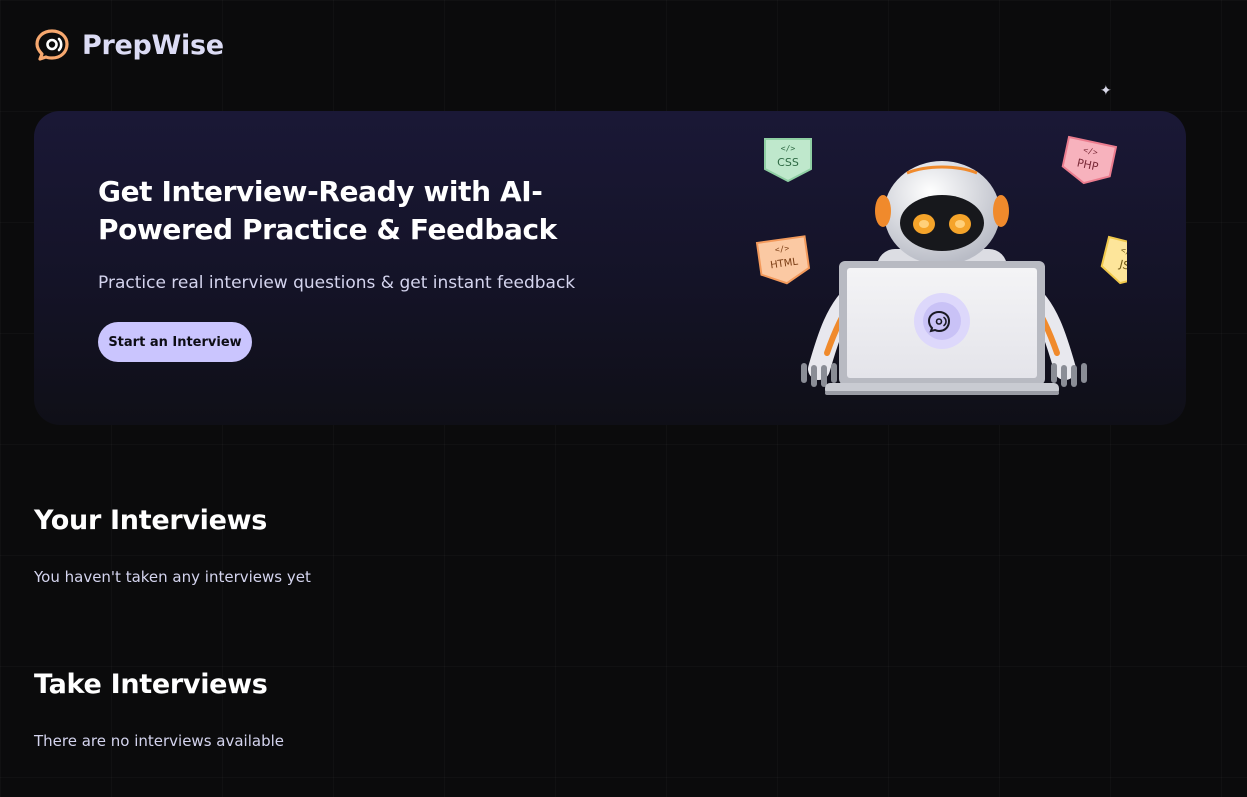 The width and height of the screenshot is (1247, 797). I want to click on navbar: PrepWise, so click(129, 45).